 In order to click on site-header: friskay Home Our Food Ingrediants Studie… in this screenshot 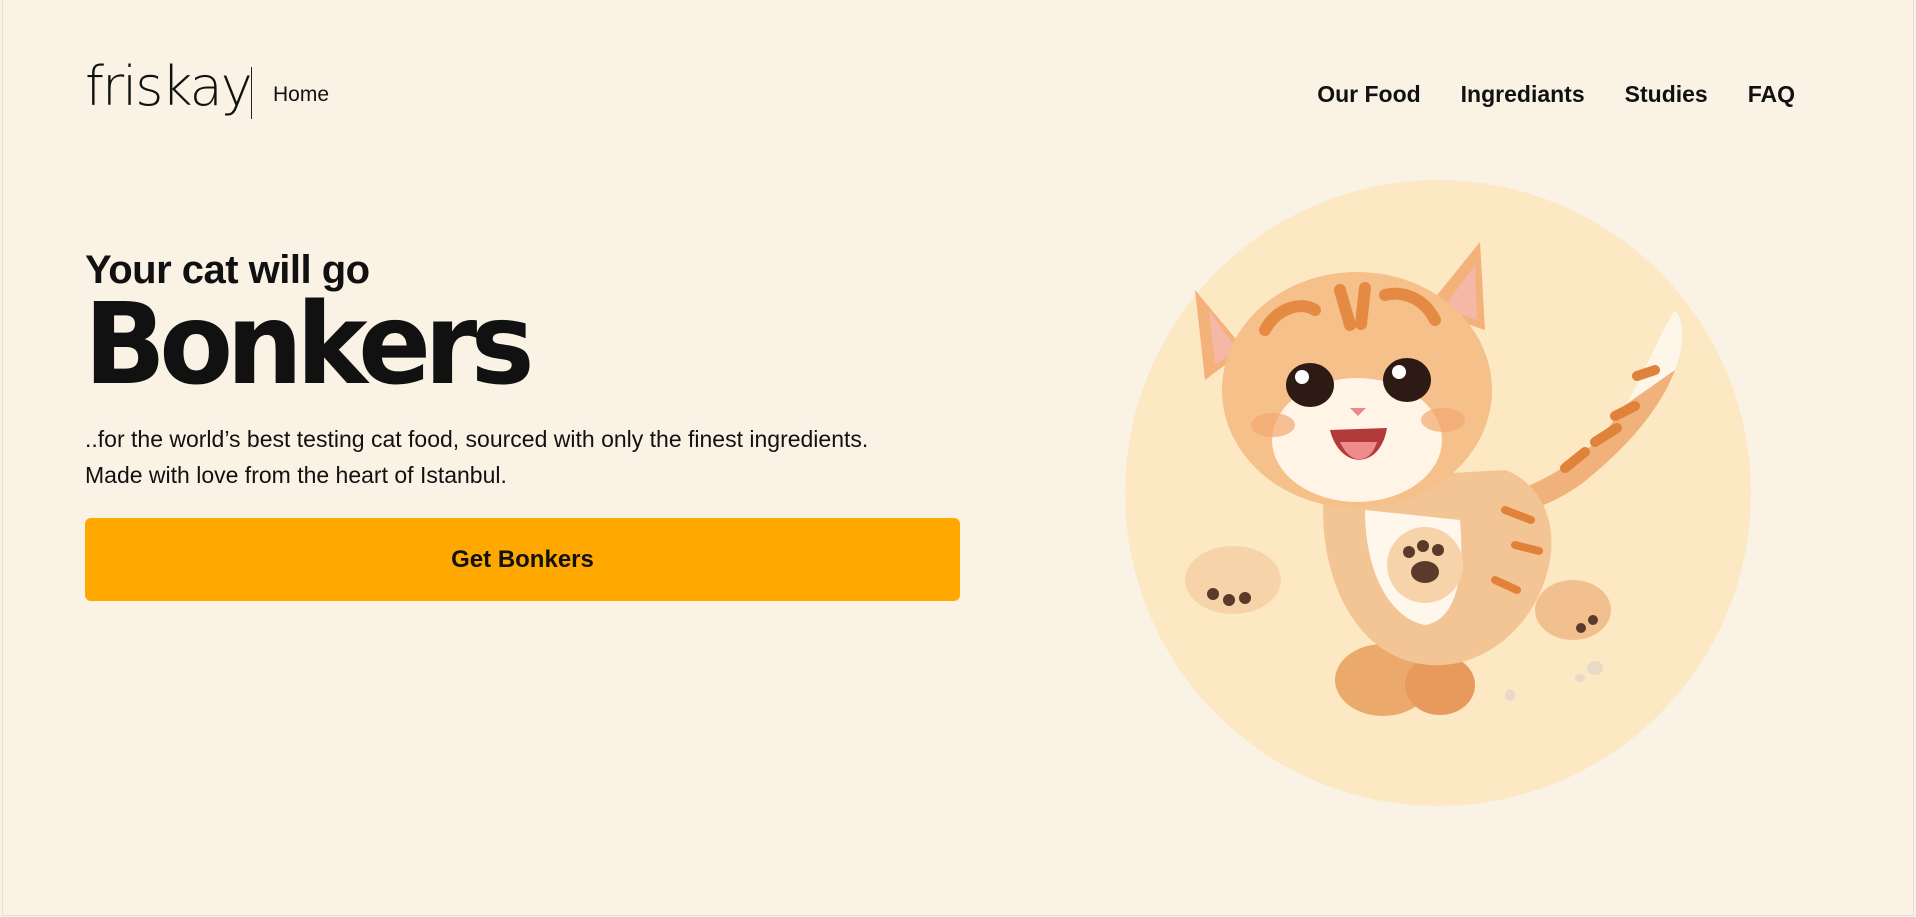, I will do `click(940, 87)`.